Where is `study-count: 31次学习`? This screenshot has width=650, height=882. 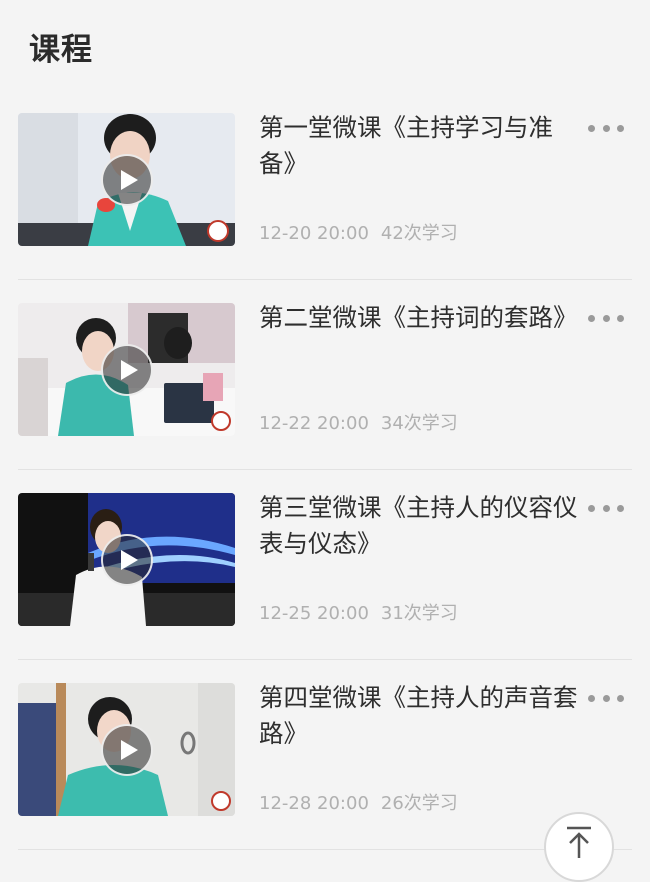 study-count: 31次学习 is located at coordinates (419, 613).